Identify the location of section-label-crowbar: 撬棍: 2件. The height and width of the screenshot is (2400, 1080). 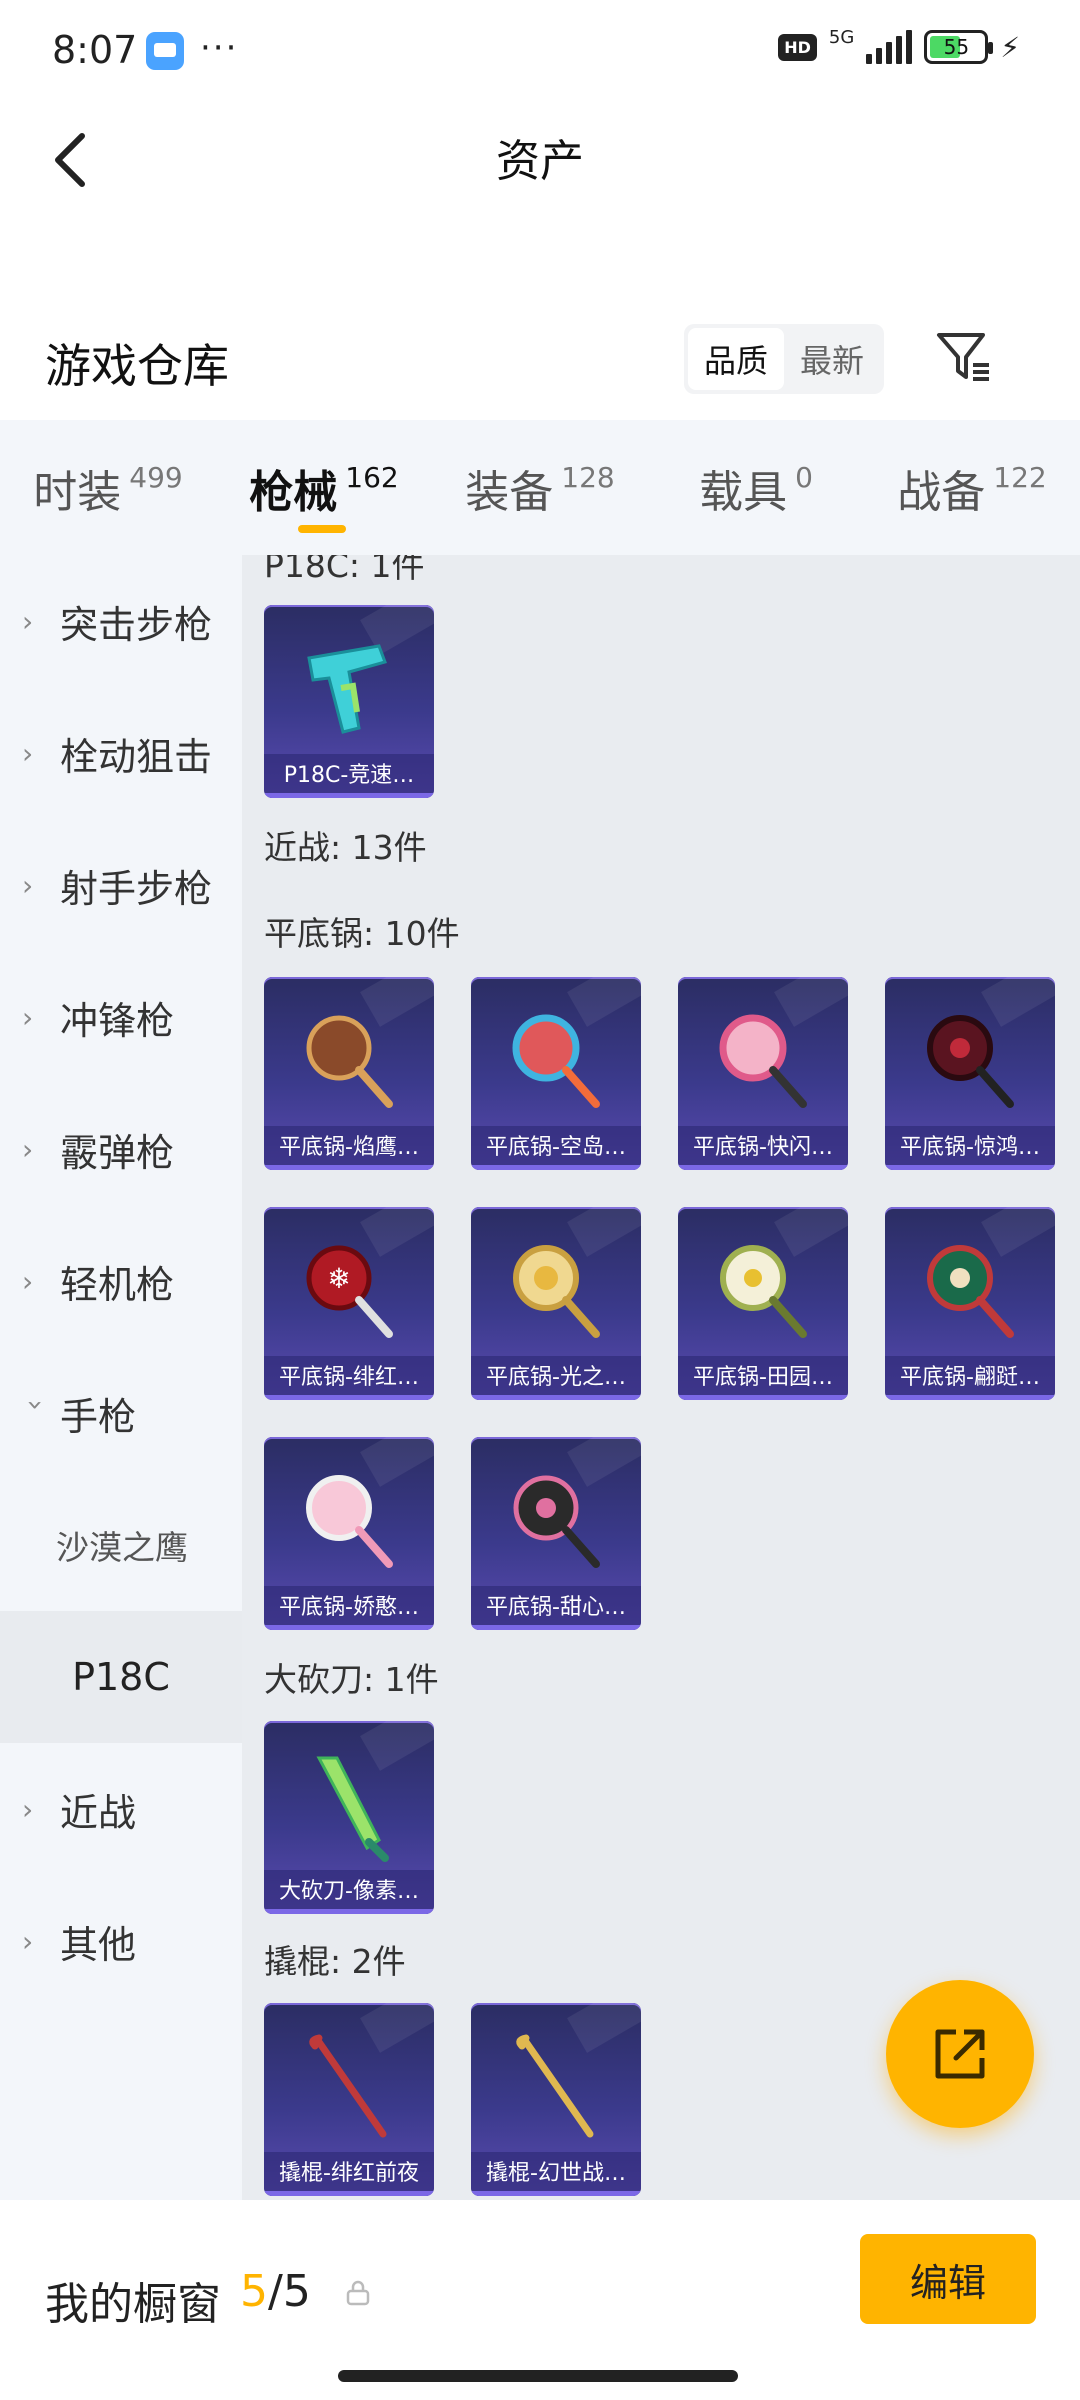
(335, 1961).